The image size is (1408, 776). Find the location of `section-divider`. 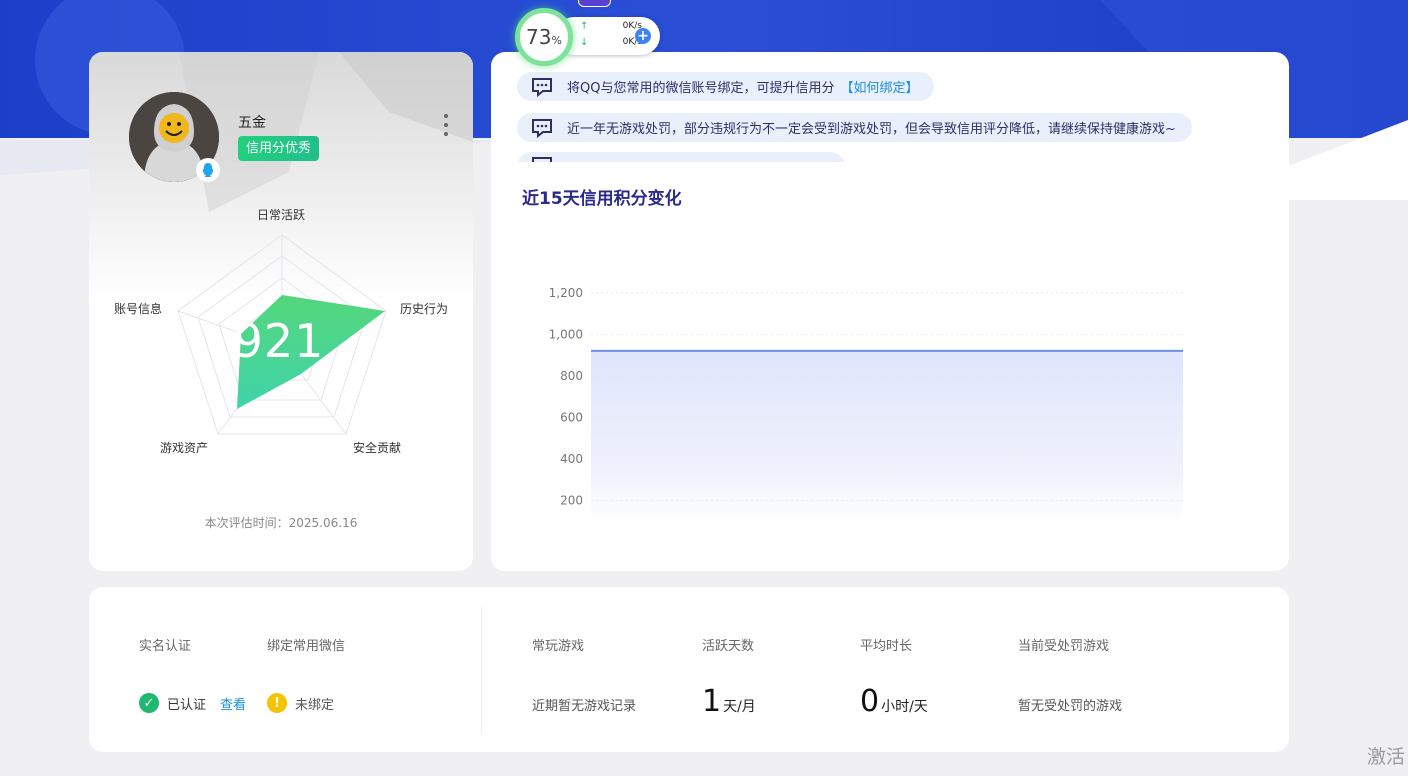

section-divider is located at coordinates (481, 671).